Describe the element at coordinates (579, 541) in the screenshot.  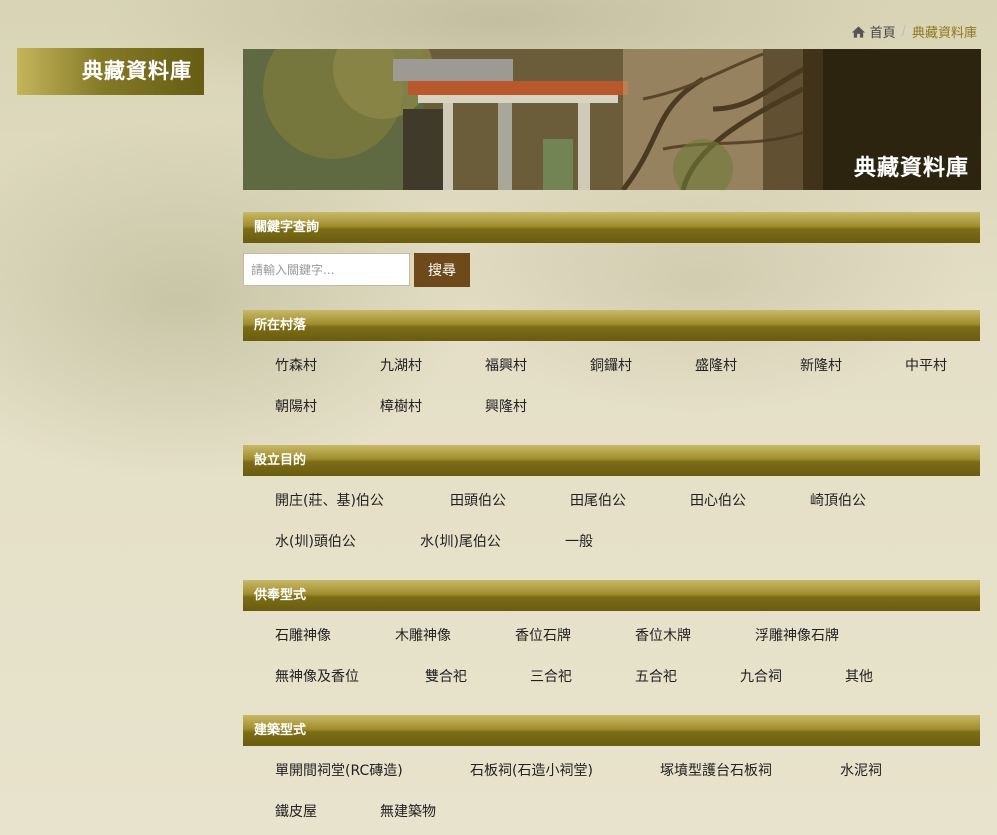
I see `purpose-link: 一般` at that location.